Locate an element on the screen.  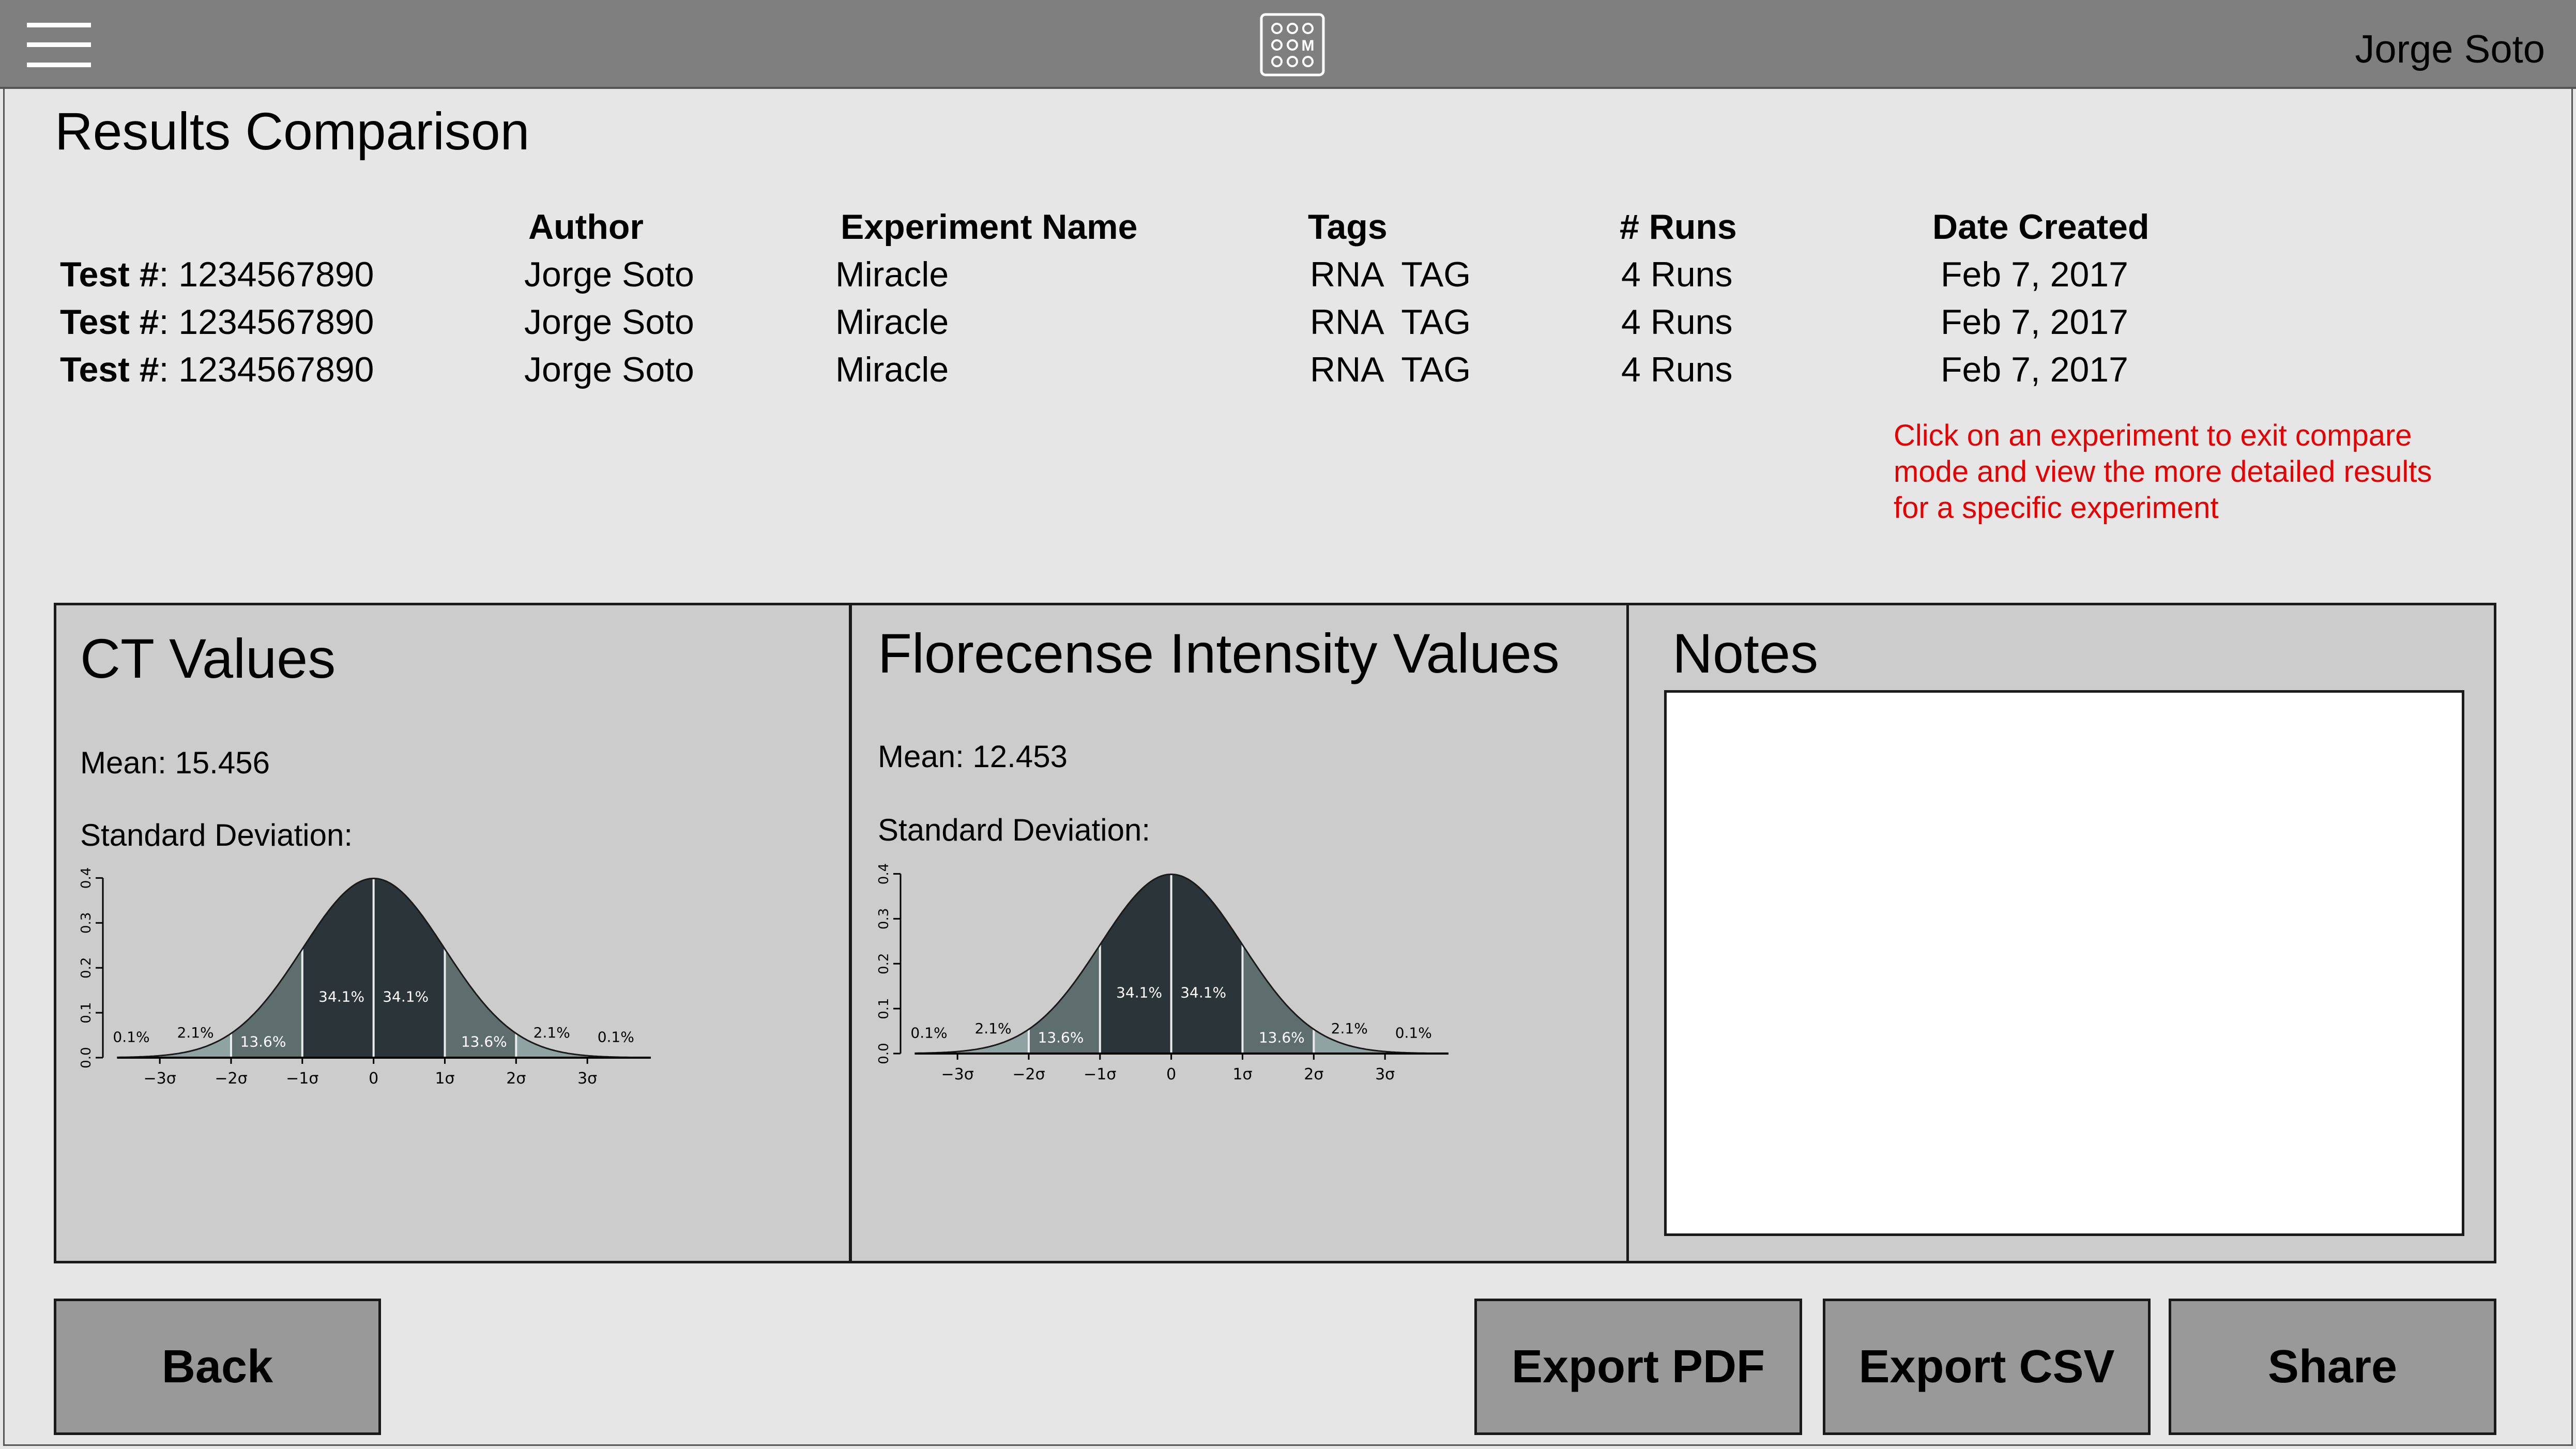
column-header-tags: Tags is located at coordinates (1348, 227).